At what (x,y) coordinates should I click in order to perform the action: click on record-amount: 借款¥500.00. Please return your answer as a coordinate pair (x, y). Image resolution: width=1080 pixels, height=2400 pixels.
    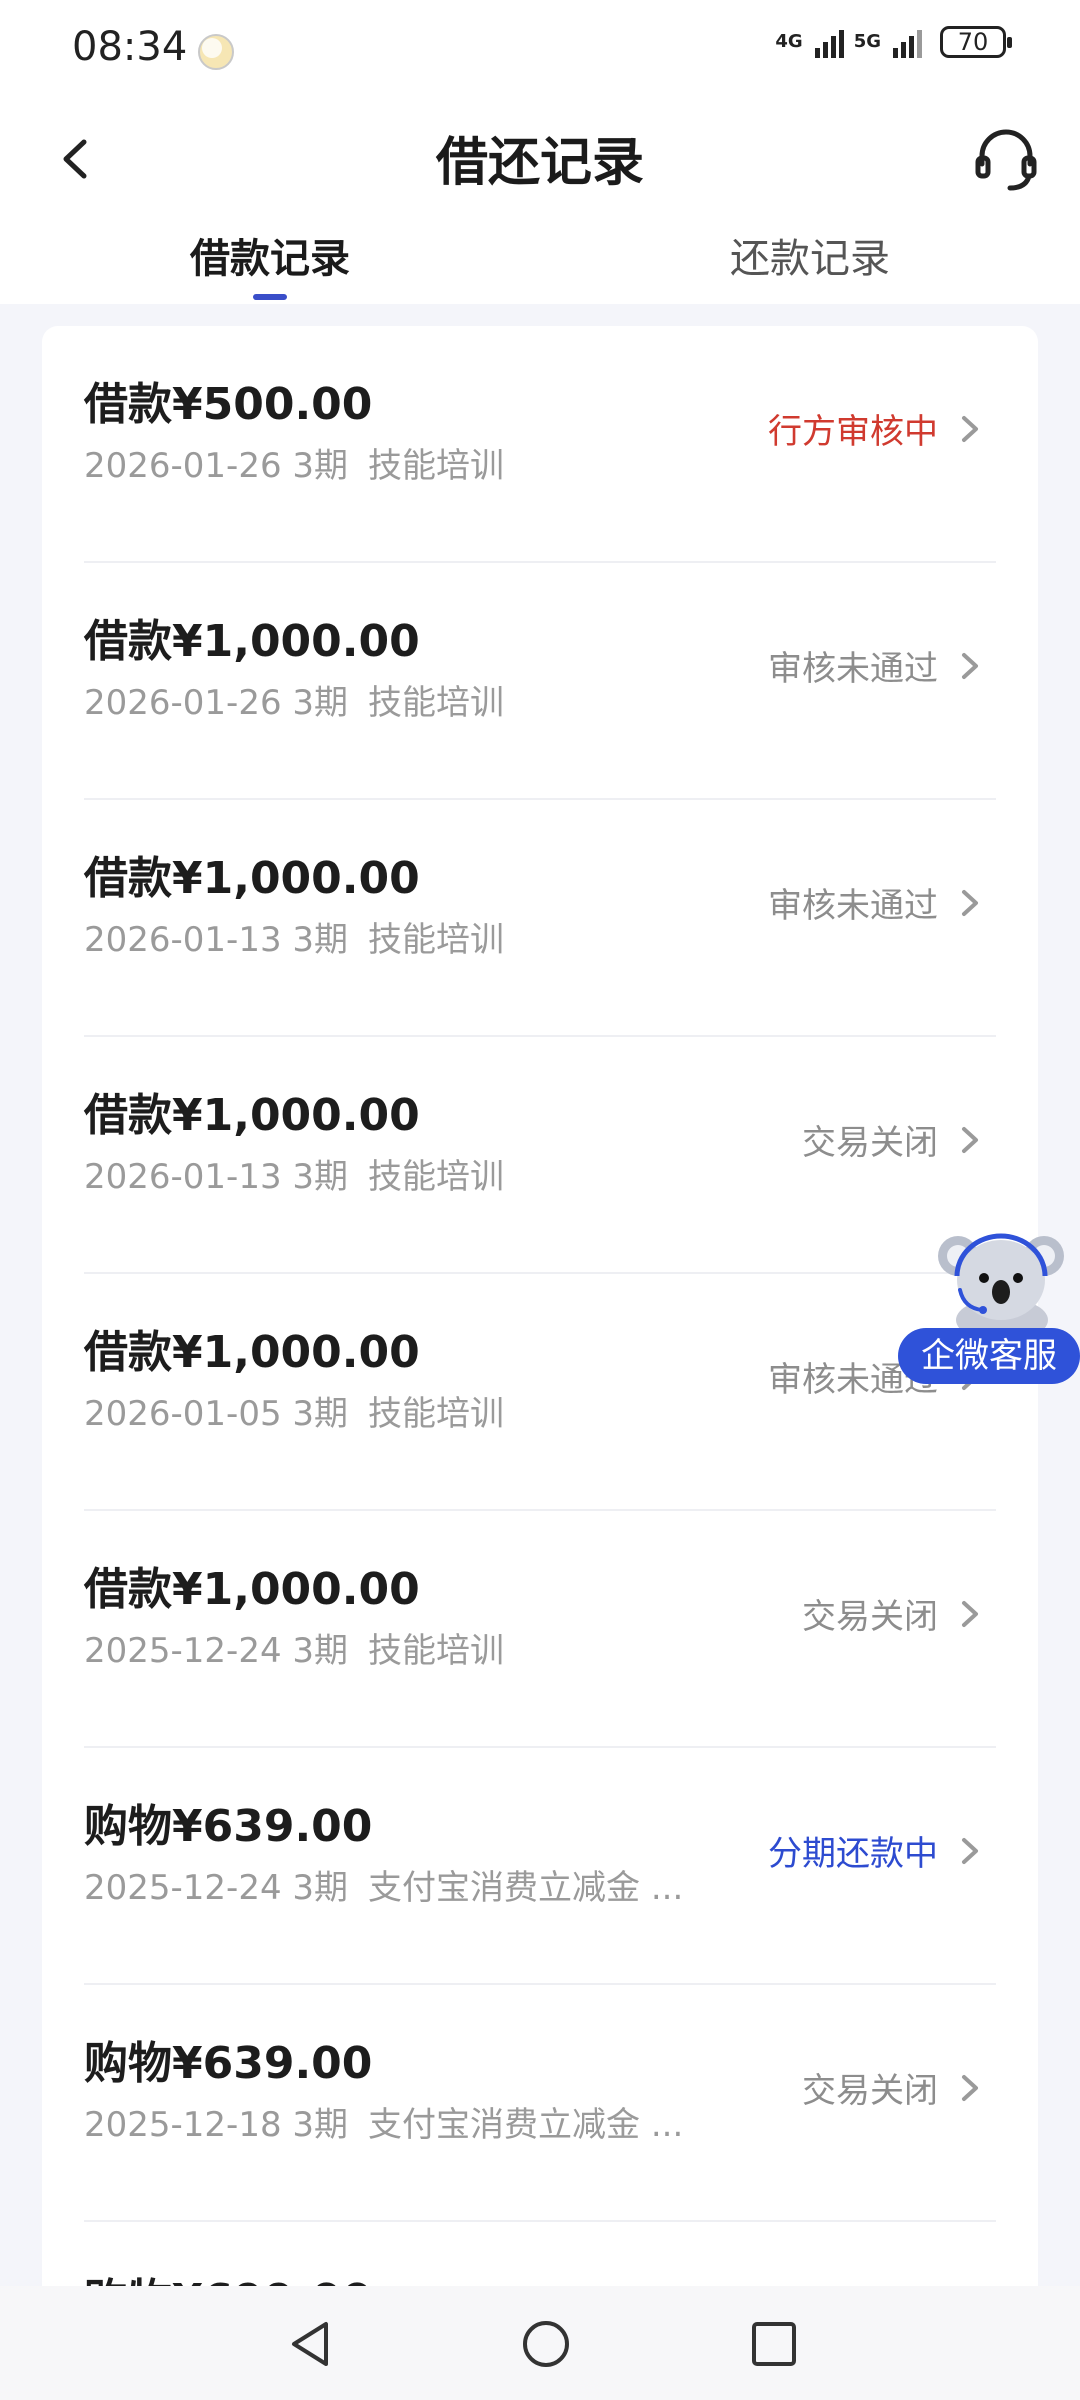
    Looking at the image, I should click on (228, 404).